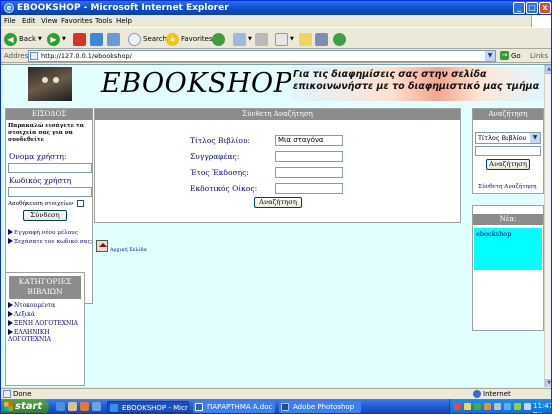 The height and width of the screenshot is (414, 552). I want to click on mail-icon, so click(239, 39).